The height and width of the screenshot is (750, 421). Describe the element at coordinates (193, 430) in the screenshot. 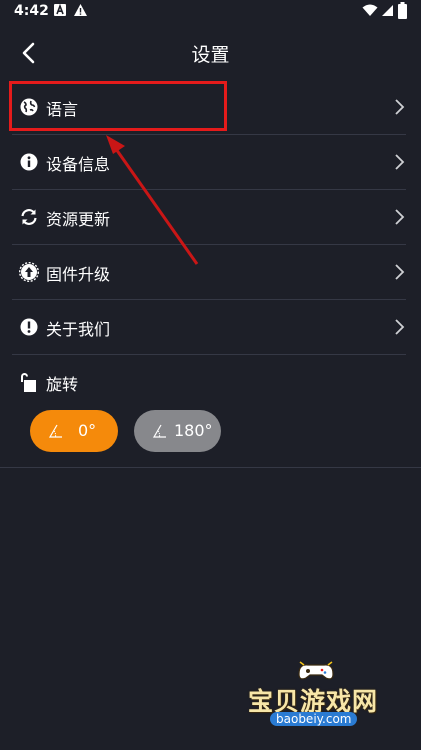

I see `rotation-180-label: 180°` at that location.